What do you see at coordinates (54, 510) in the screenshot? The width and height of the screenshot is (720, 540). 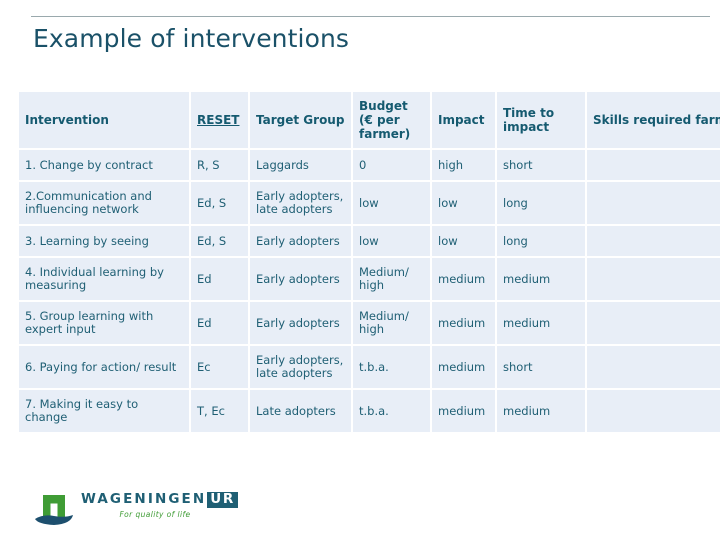 I see `wageningen-logo-mark` at bounding box center [54, 510].